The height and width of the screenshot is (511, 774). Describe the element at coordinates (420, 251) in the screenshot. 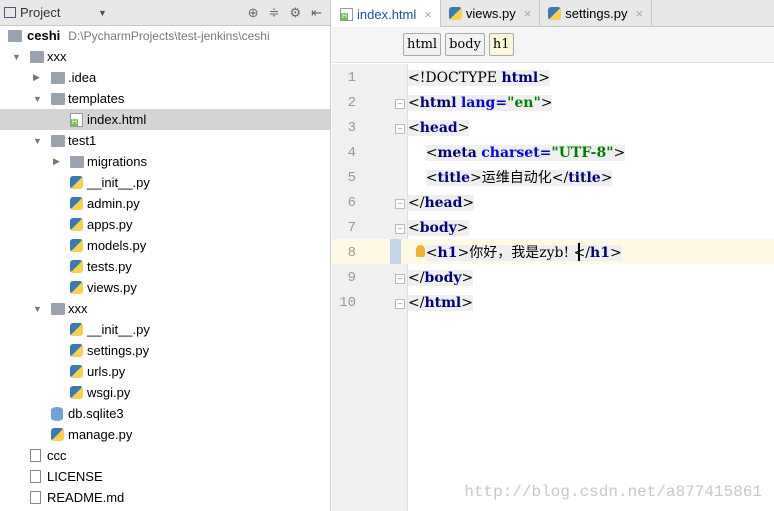

I see `lightbulb-icon` at that location.